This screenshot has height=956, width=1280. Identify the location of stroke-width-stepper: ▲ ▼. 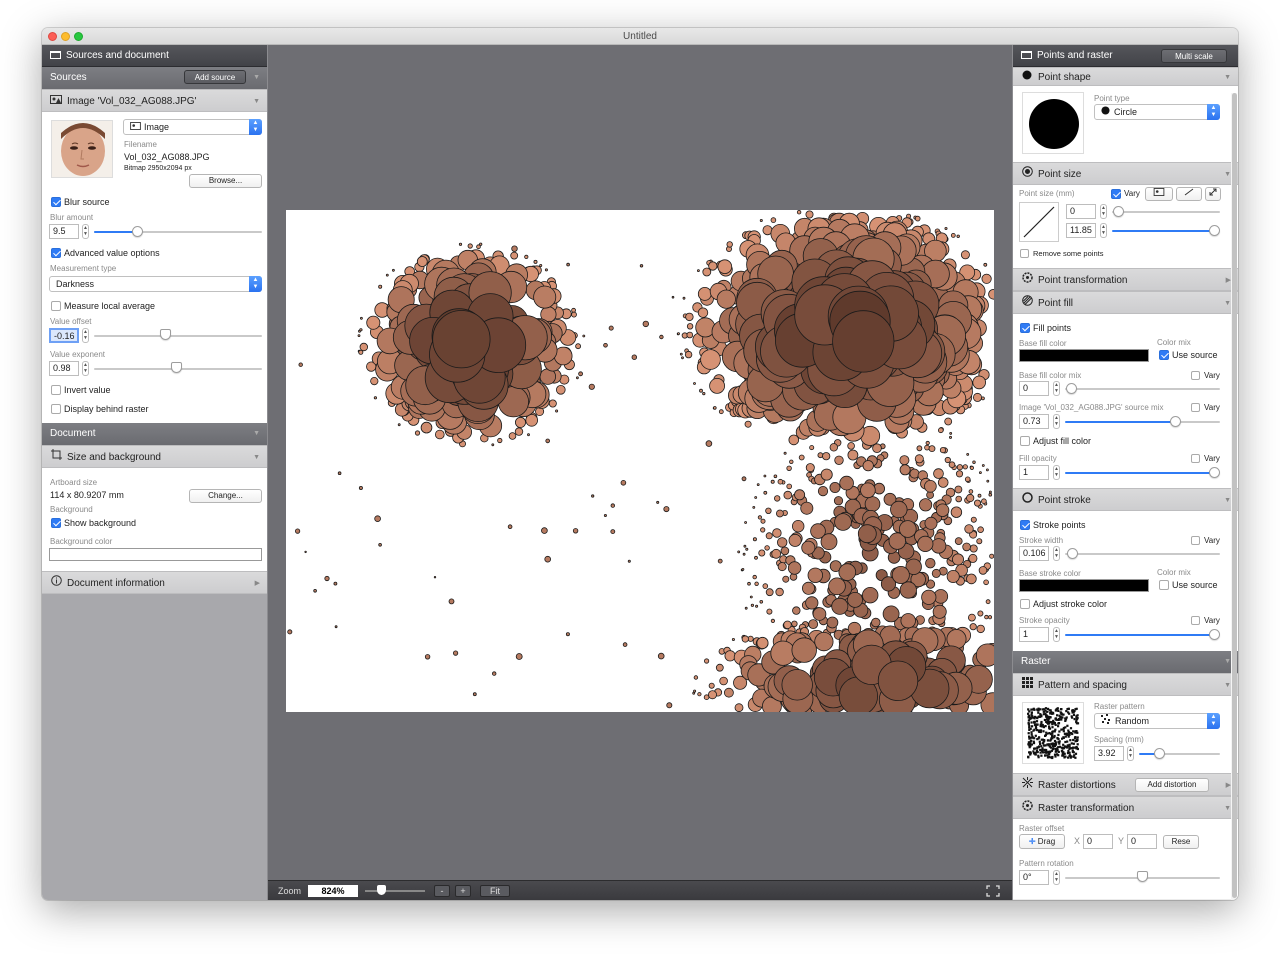
(1056, 553).